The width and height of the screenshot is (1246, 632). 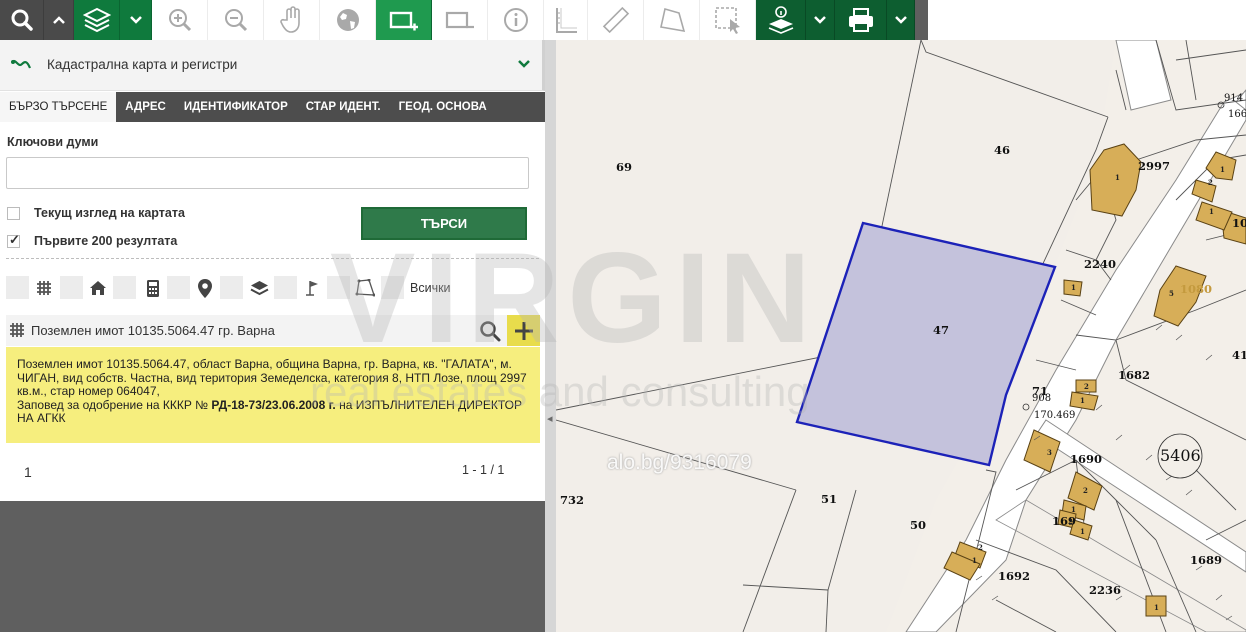 I want to click on pan-hand-icon, so click(x=289, y=19).